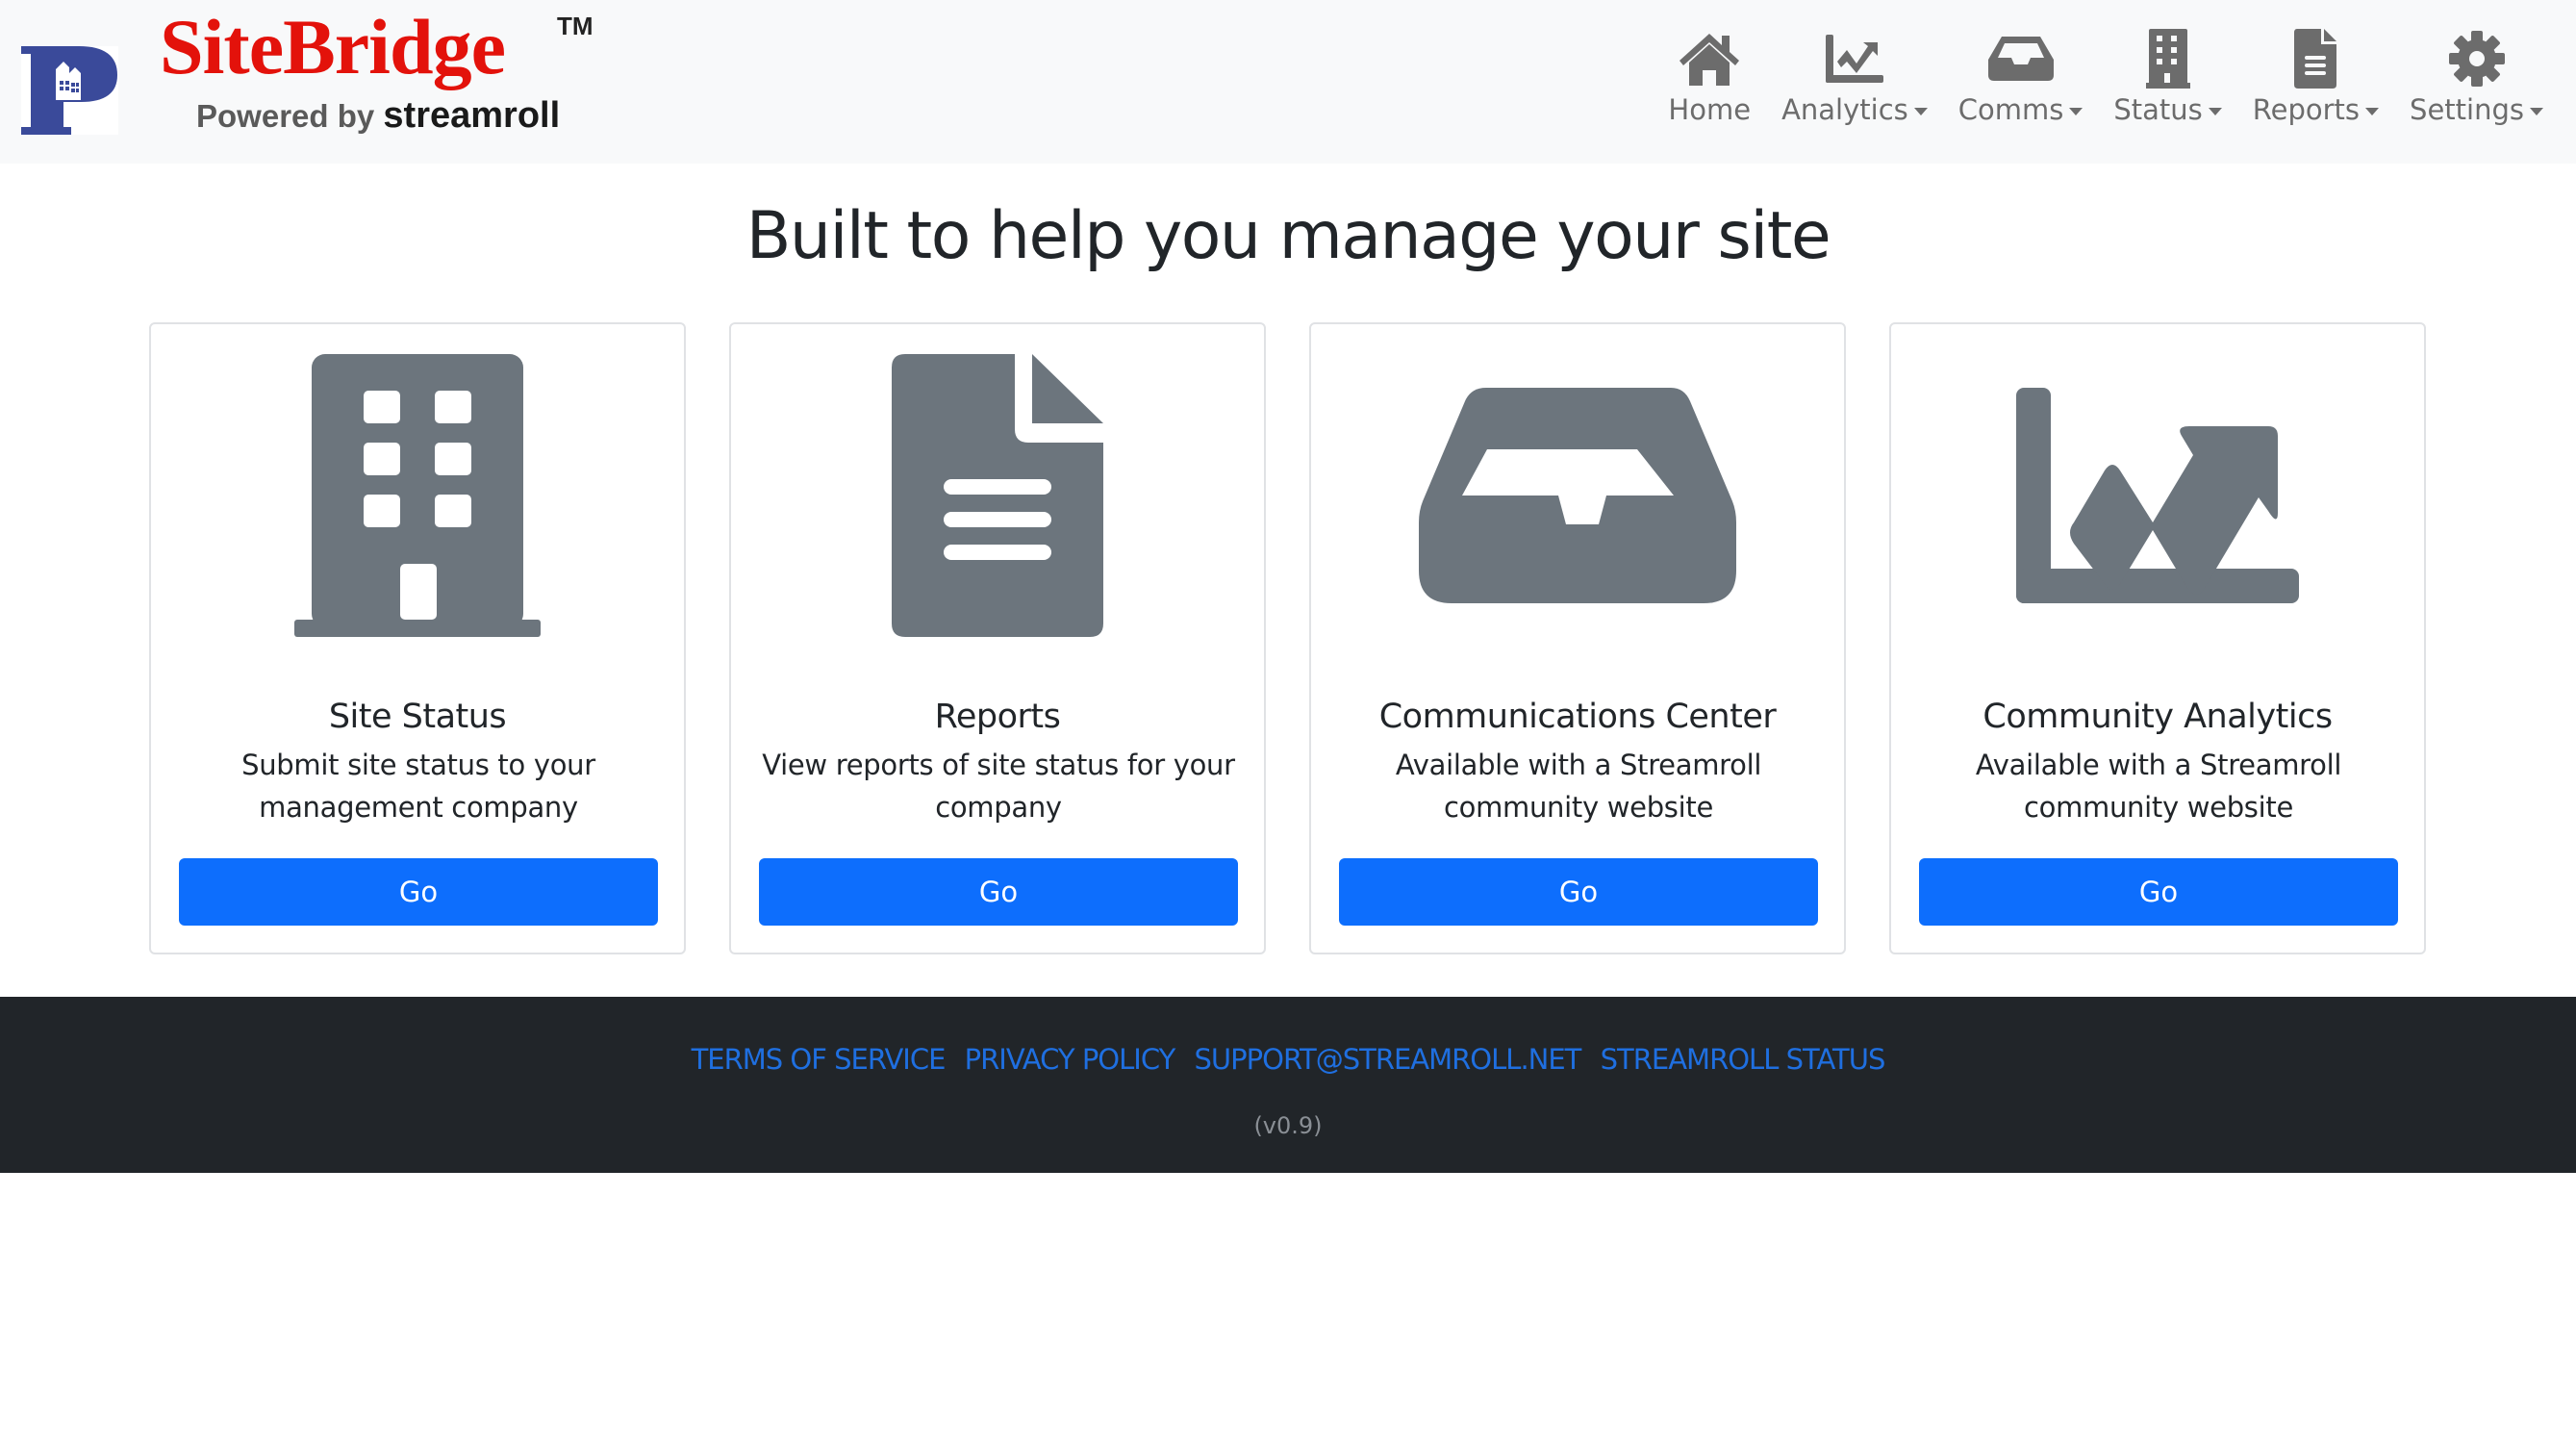 This screenshot has height=1449, width=2576. I want to click on card-title: Site Status, so click(418, 717).